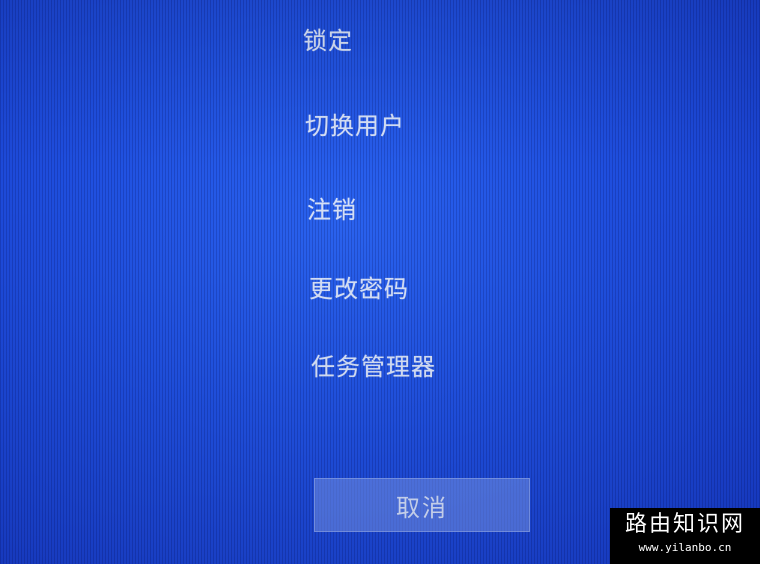  What do you see at coordinates (328, 41) in the screenshot?
I see `lock-option: 锁定` at bounding box center [328, 41].